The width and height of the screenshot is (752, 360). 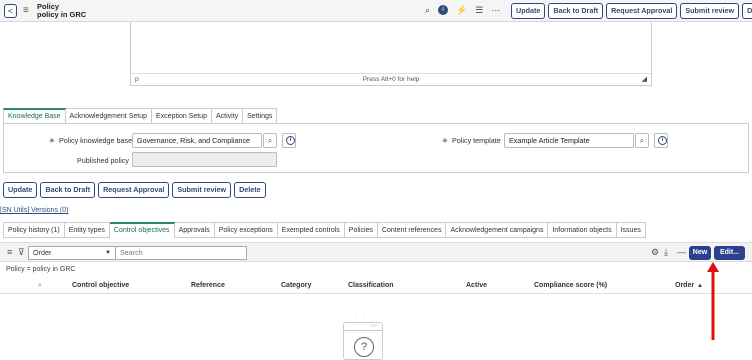 I want to click on tab-knowledge-base: Knowledge Base, so click(x=34, y=116).